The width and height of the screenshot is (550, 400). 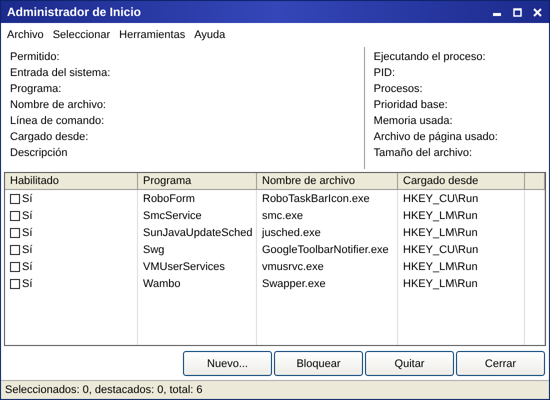 I want to click on detail-label: Entrada del sistema:, so click(x=61, y=73).